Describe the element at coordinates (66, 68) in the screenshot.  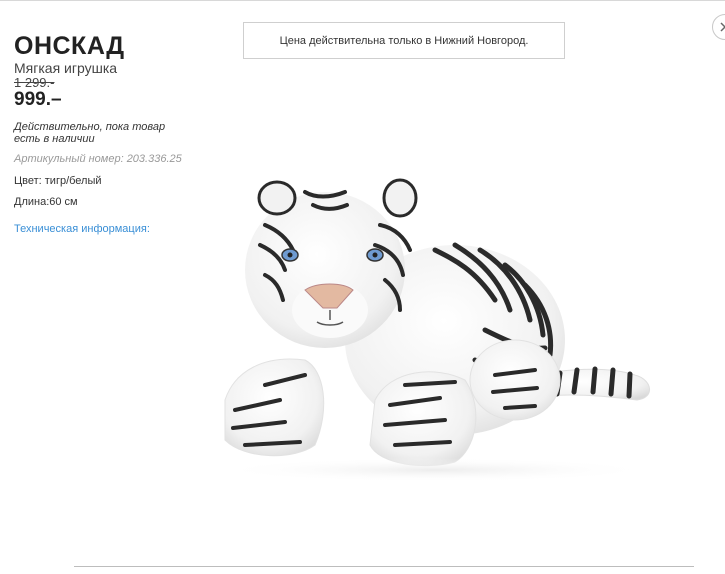
I see `product-type: Мягкая игрушка` at that location.